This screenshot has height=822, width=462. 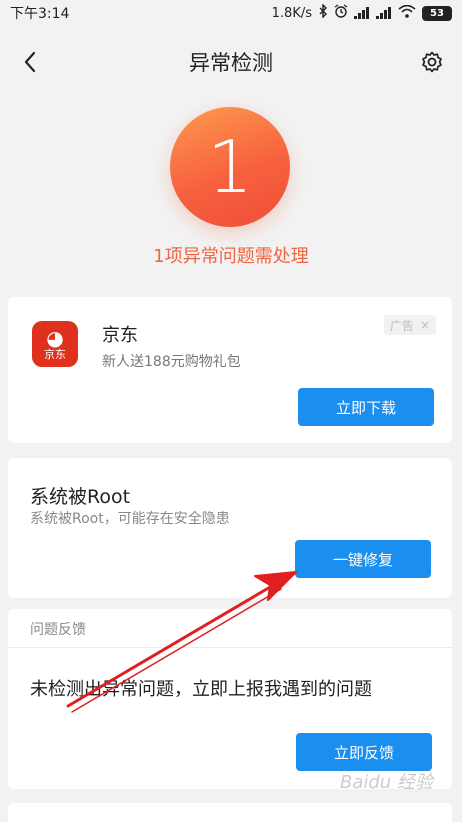 I want to click on ad-app-name: 京东, so click(x=120, y=335).